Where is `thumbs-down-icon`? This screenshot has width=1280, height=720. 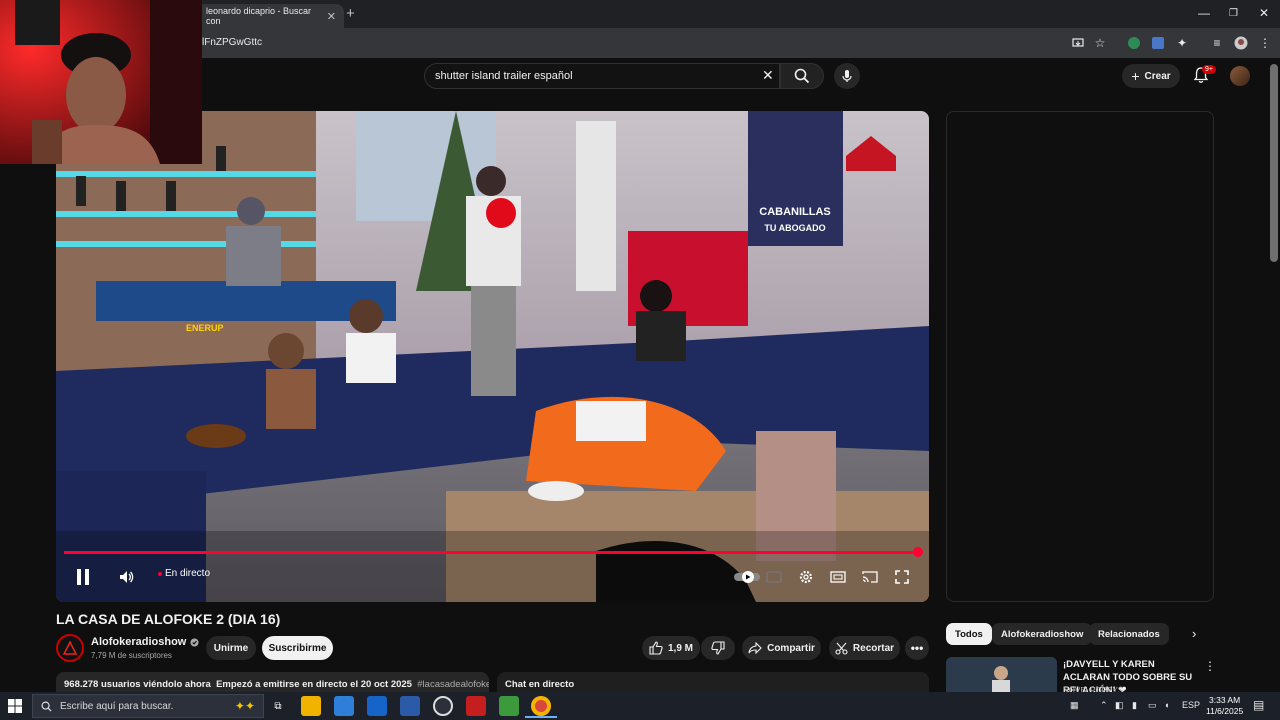 thumbs-down-icon is located at coordinates (718, 648).